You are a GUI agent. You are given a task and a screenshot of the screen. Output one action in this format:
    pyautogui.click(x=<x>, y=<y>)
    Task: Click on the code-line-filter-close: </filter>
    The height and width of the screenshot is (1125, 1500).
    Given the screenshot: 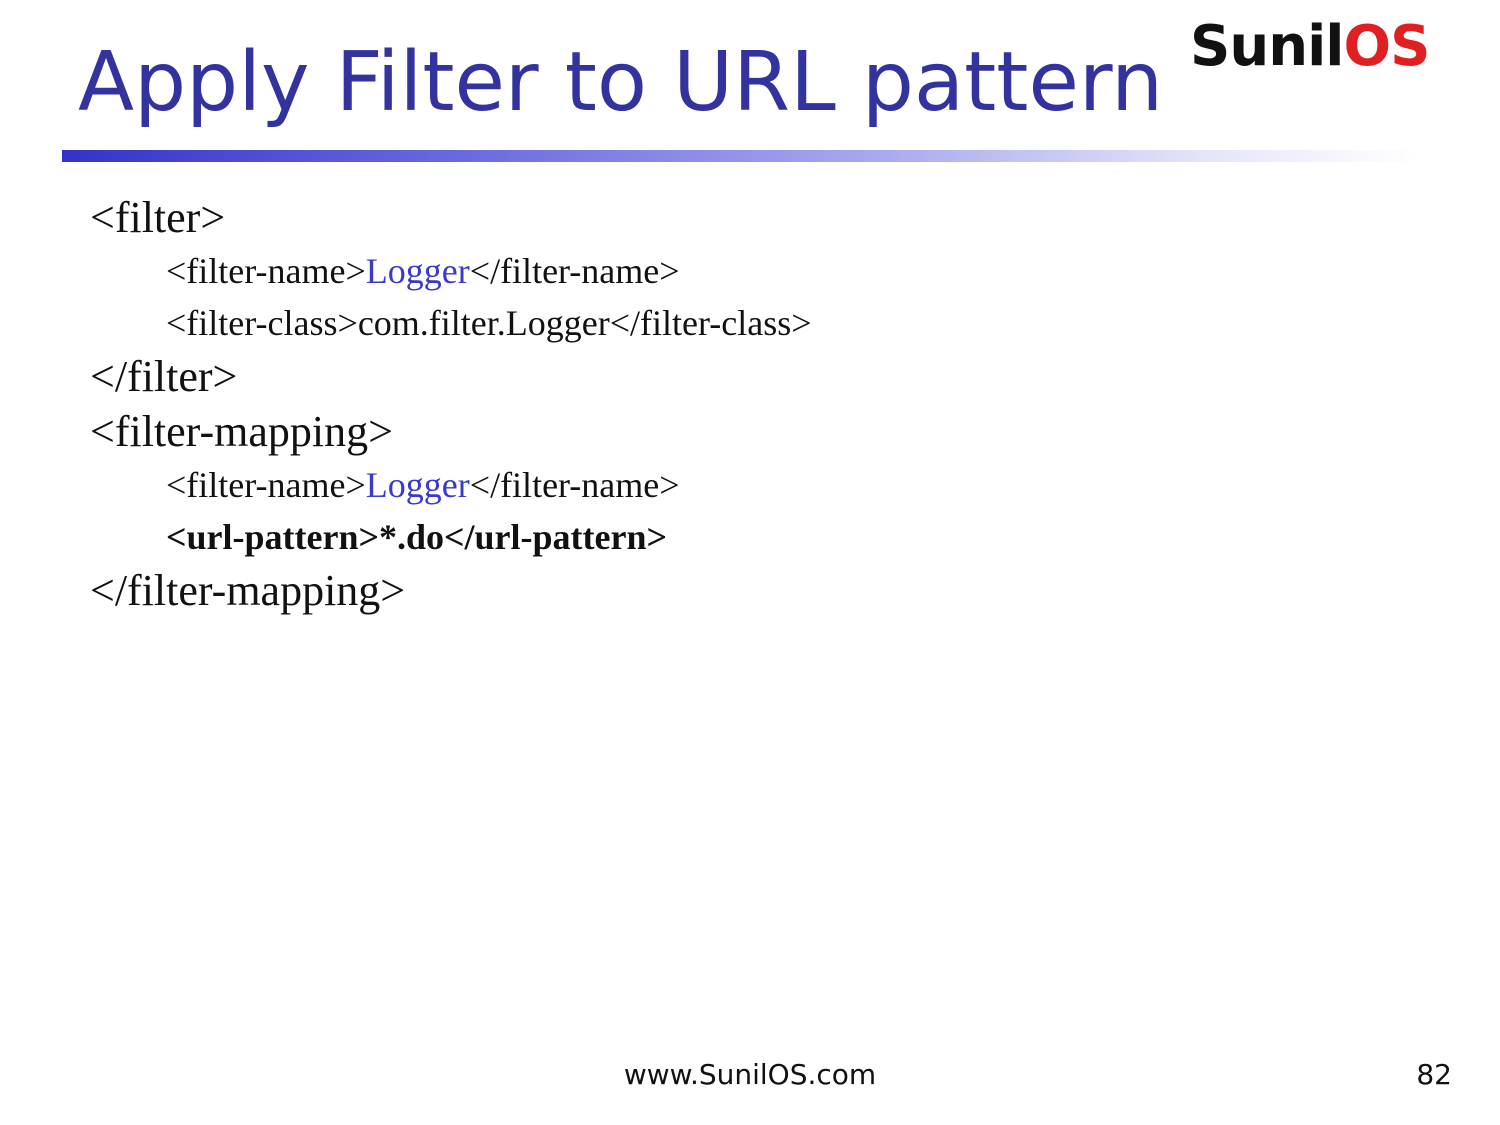 What is the action you would take?
    pyautogui.click(x=164, y=376)
    